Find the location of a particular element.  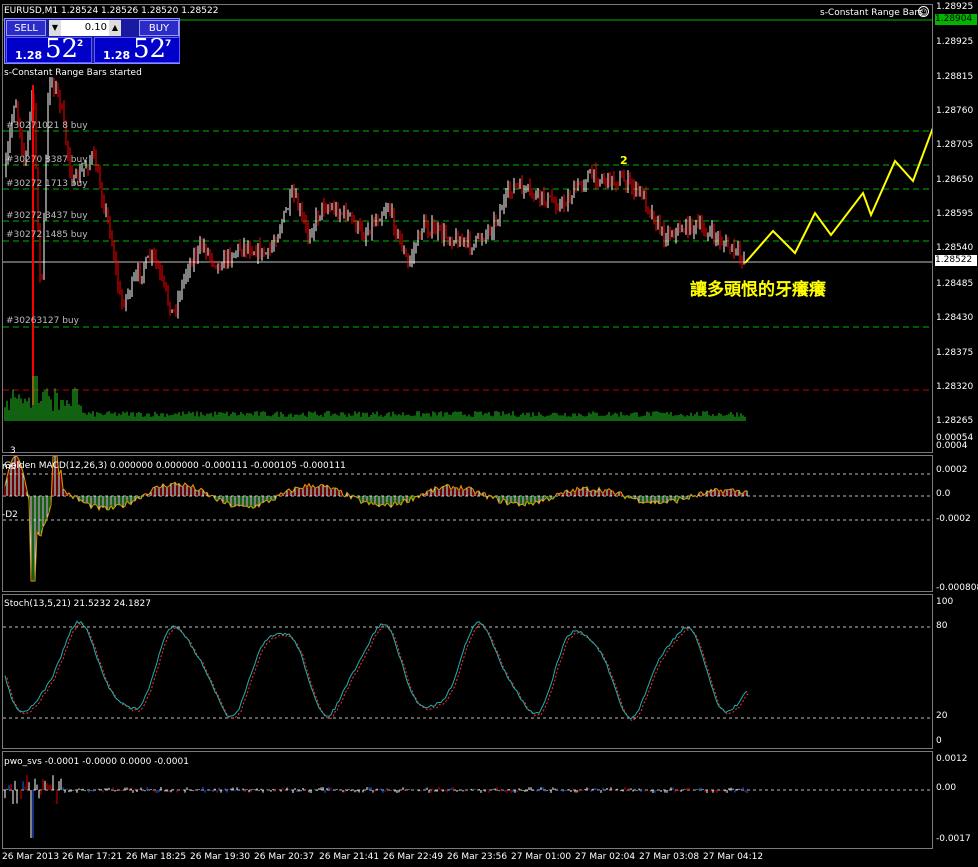

top-price-box: 1.28904 is located at coordinates (956, 19).